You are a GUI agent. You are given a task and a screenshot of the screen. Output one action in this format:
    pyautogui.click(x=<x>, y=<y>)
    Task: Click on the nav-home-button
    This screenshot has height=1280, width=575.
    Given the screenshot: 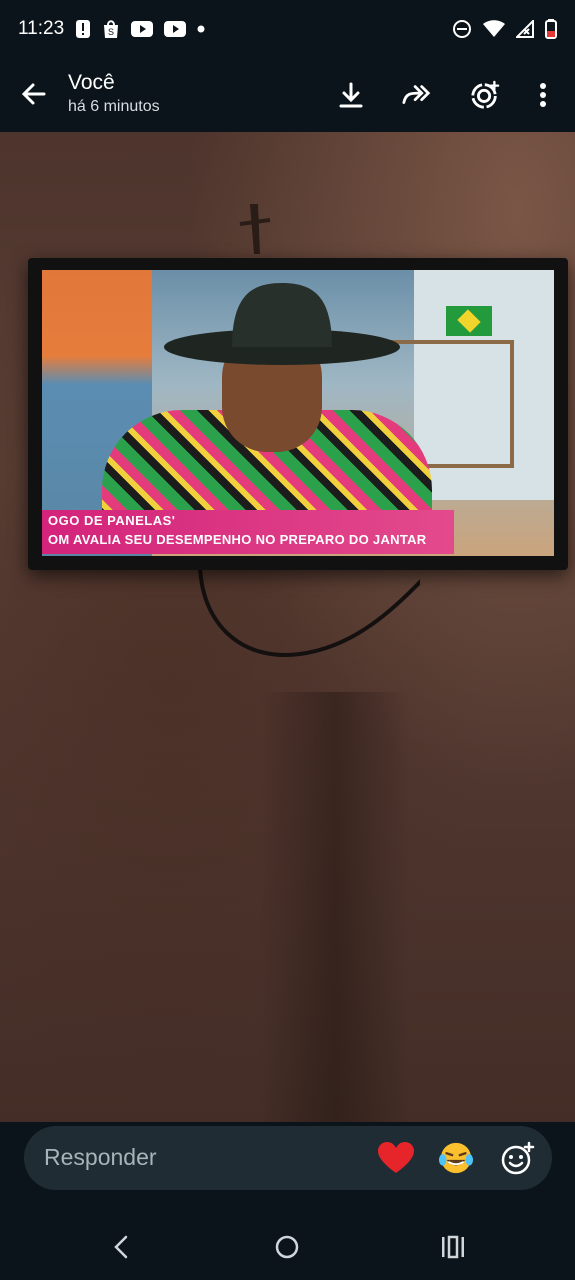 What is the action you would take?
    pyautogui.click(x=287, y=1247)
    